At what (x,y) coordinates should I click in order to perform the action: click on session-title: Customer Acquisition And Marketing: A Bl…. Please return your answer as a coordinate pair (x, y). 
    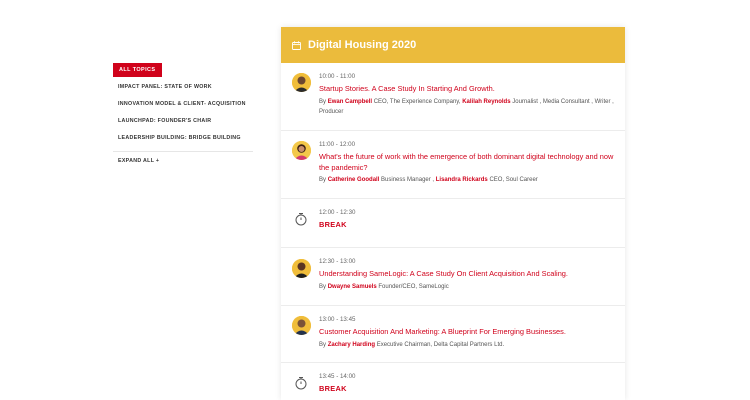
    Looking at the image, I should click on (467, 332).